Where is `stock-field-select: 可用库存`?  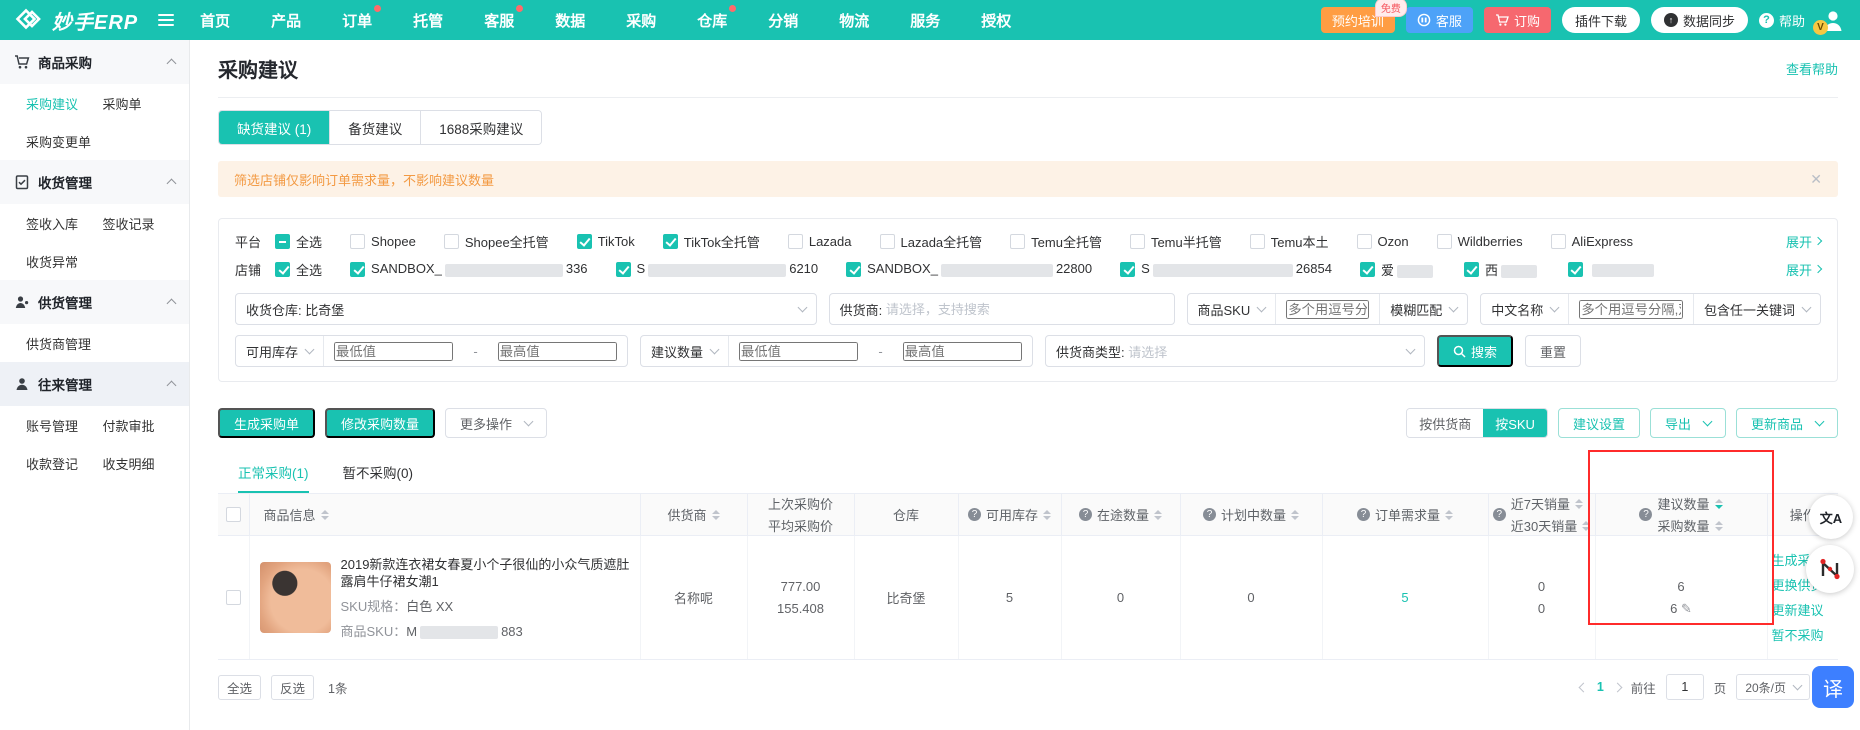 stock-field-select: 可用库存 is located at coordinates (279, 351).